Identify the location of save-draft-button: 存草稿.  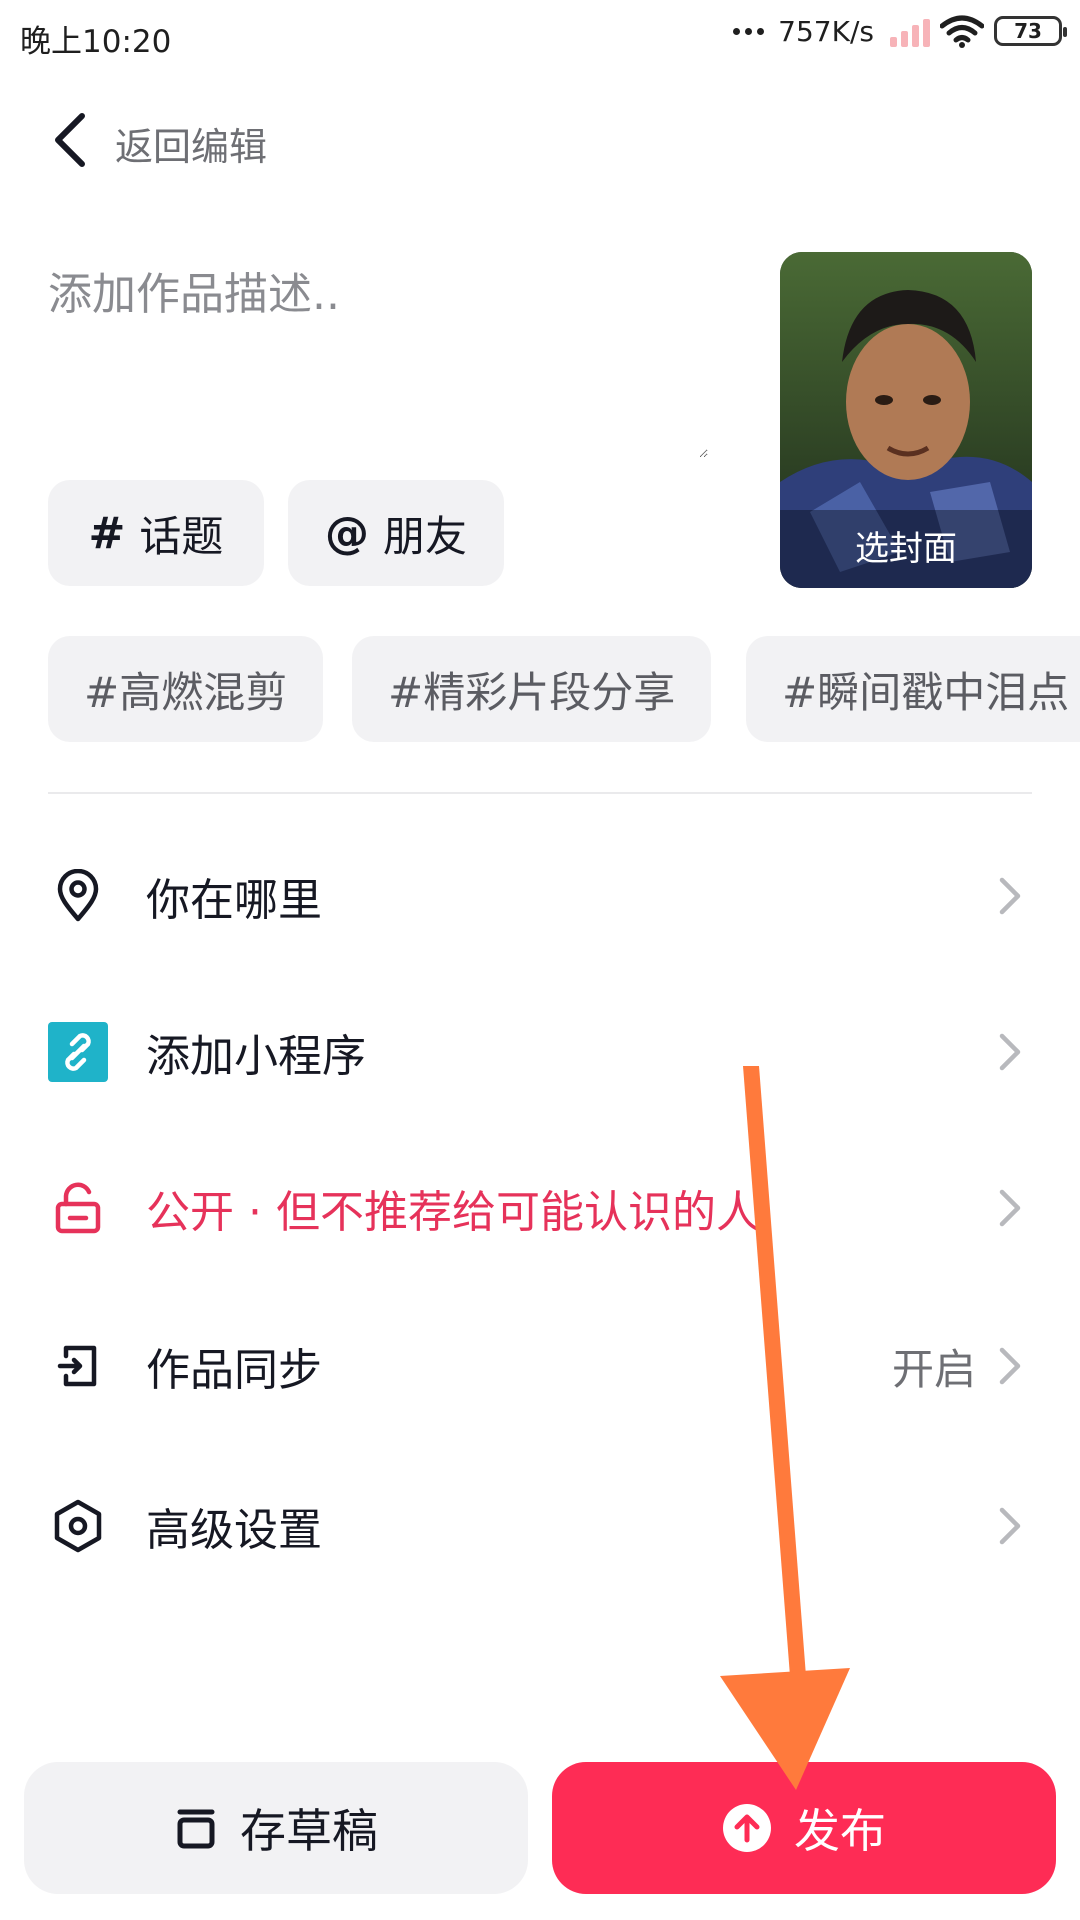
(276, 1828).